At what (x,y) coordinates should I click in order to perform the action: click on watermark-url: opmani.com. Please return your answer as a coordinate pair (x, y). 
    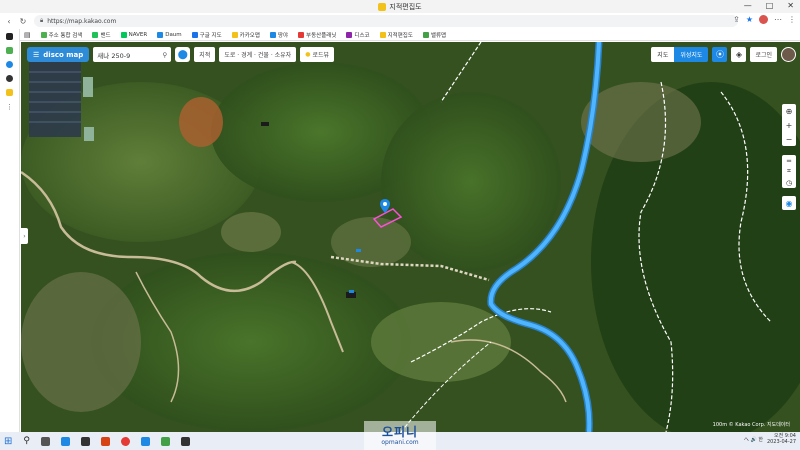
    Looking at the image, I should click on (400, 442).